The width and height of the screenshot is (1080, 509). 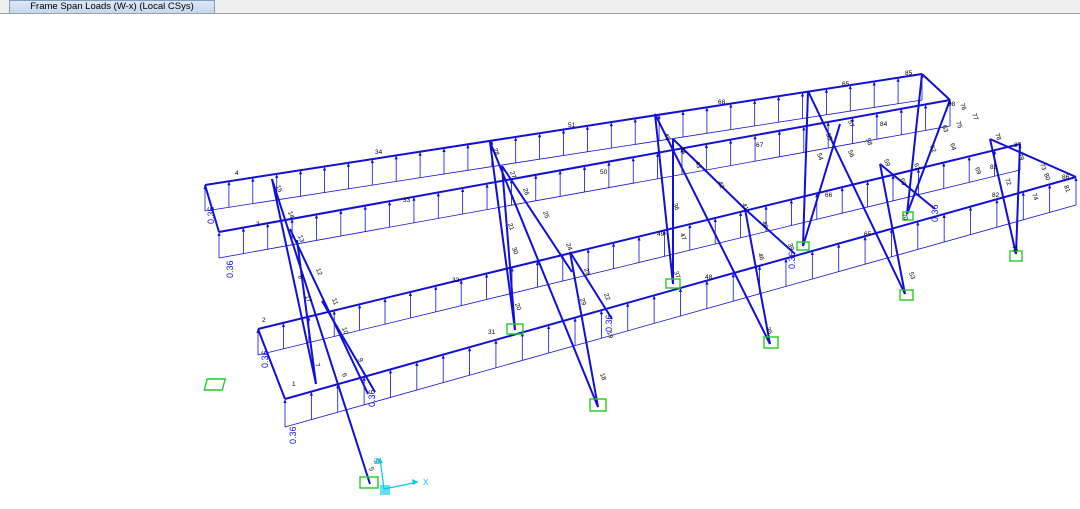 What do you see at coordinates (318, 272) in the screenshot?
I see `brace-label: 12` at bounding box center [318, 272].